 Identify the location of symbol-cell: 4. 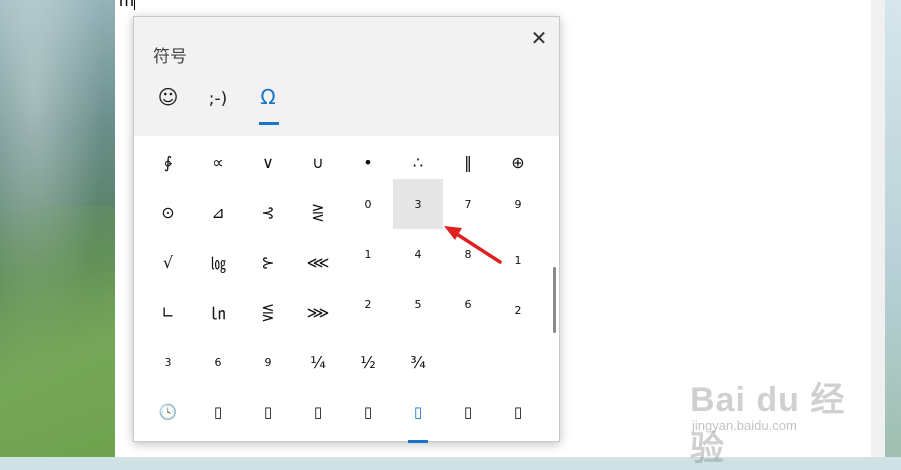
(418, 254).